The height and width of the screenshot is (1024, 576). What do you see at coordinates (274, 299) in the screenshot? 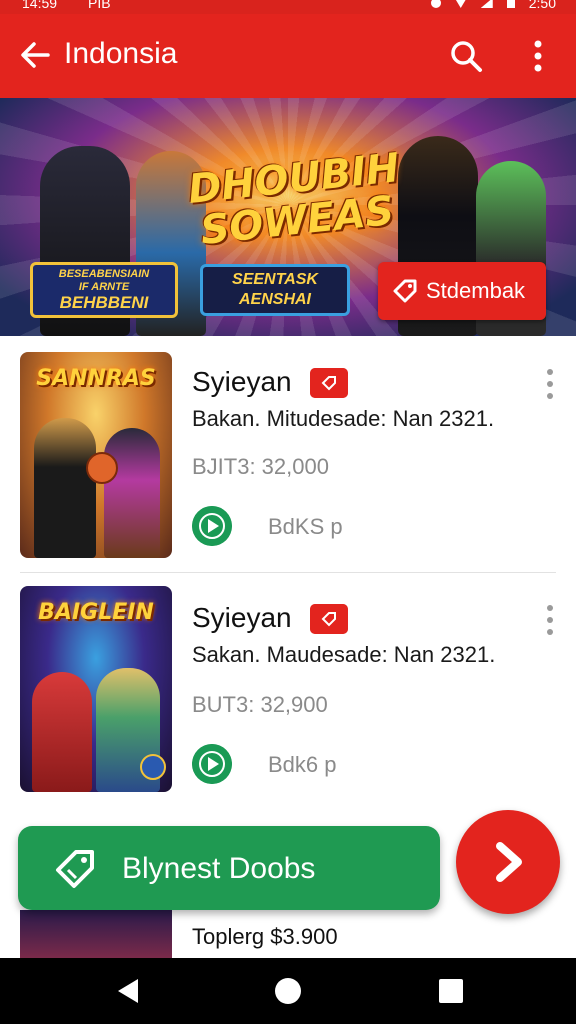
I see `banner-card-middle-line-2: AENSHAI` at bounding box center [274, 299].